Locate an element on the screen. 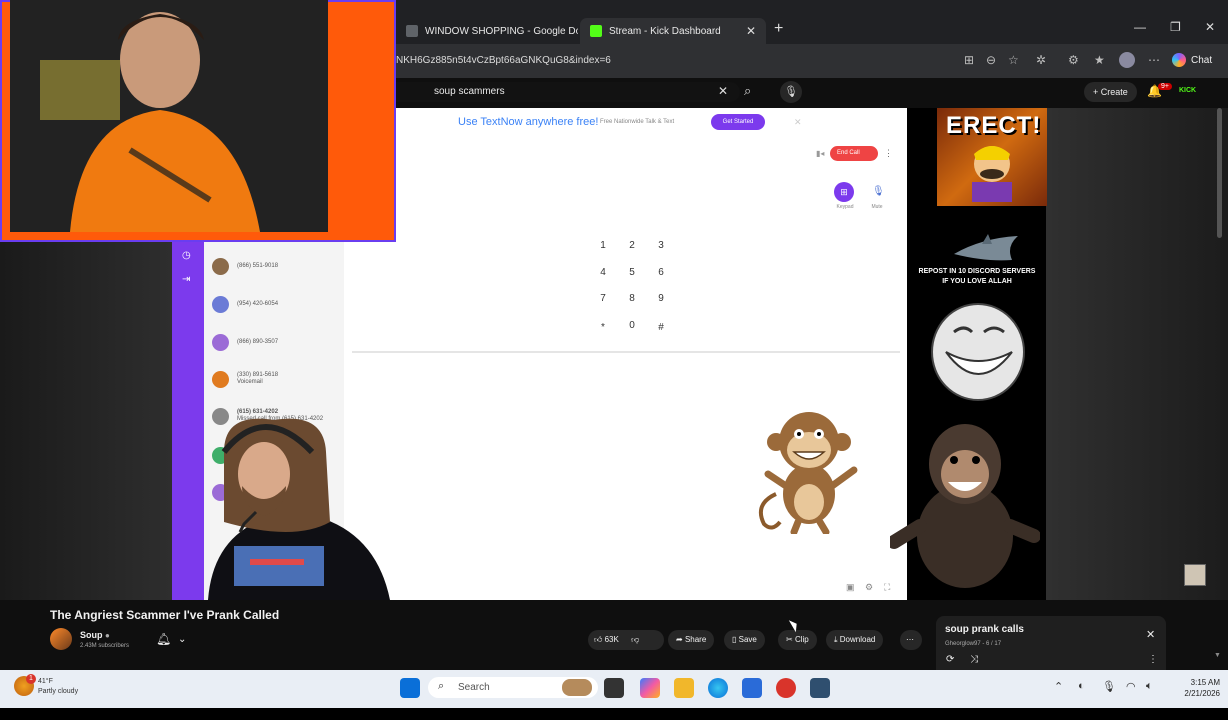 Image resolution: width=1228 pixels, height=720 pixels. tray-mic-icon: 🎙︎ is located at coordinates (1109, 686).